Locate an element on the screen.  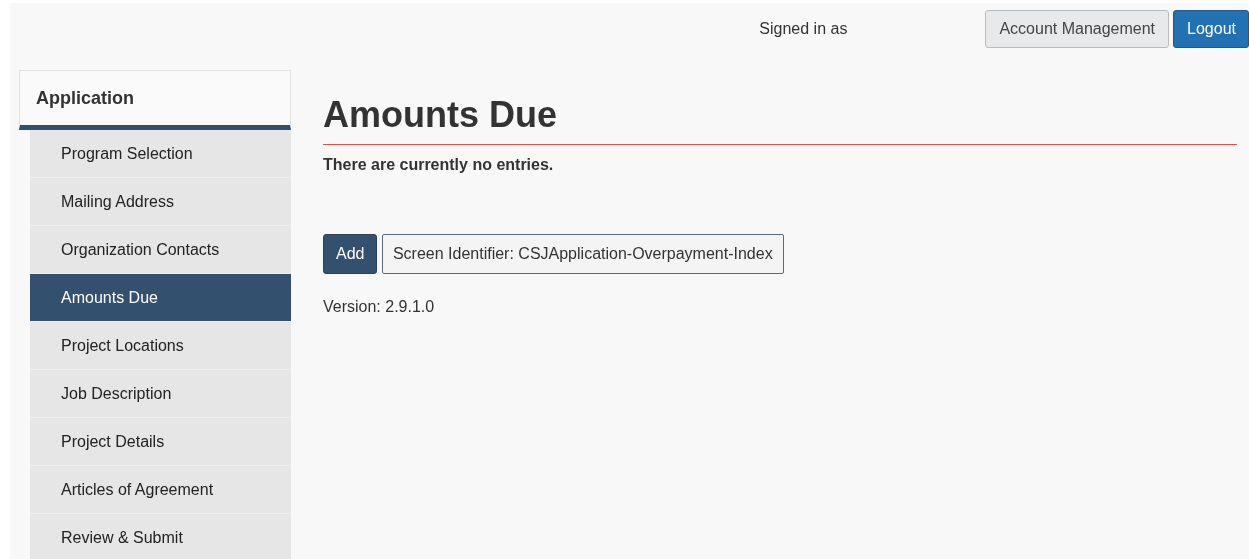
sidebar-item: Project Locations is located at coordinates (160, 346).